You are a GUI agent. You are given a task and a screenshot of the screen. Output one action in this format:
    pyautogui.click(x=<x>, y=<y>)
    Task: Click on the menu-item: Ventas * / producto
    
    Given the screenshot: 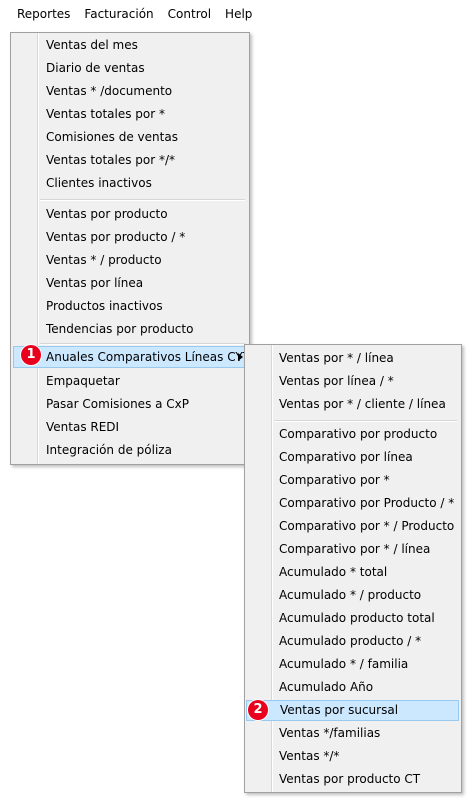 What is the action you would take?
    pyautogui.click(x=130, y=260)
    